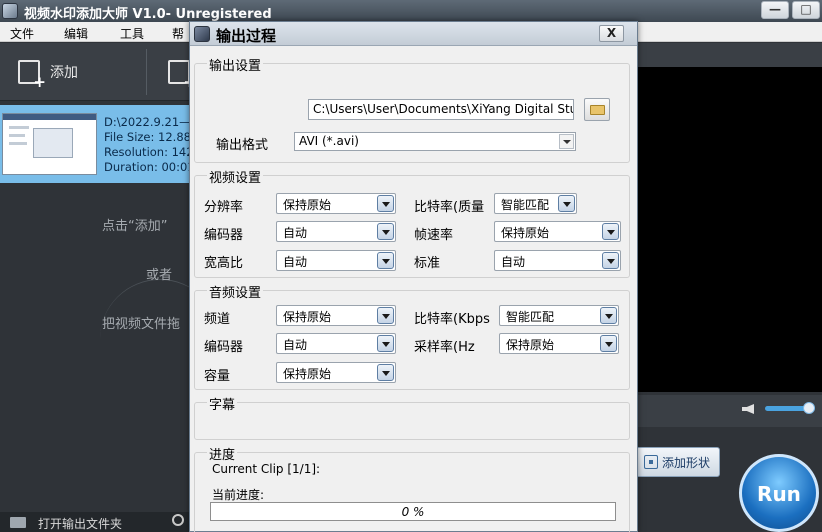 This screenshot has height=532, width=822. I want to click on audio-samplerate-value: 保持原始, so click(530, 345).